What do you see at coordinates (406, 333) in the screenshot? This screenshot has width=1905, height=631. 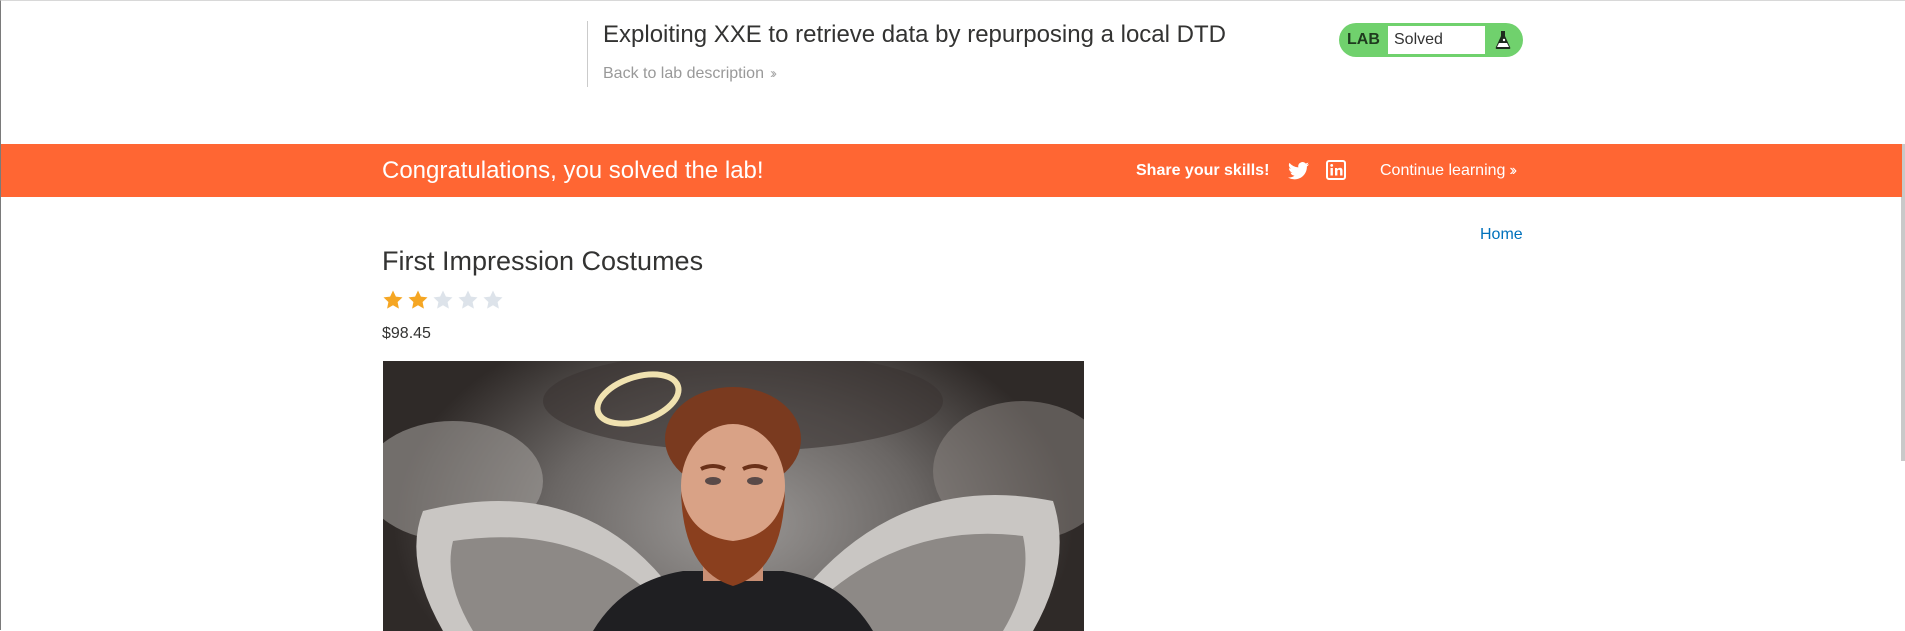 I see `product-price: $98.45` at bounding box center [406, 333].